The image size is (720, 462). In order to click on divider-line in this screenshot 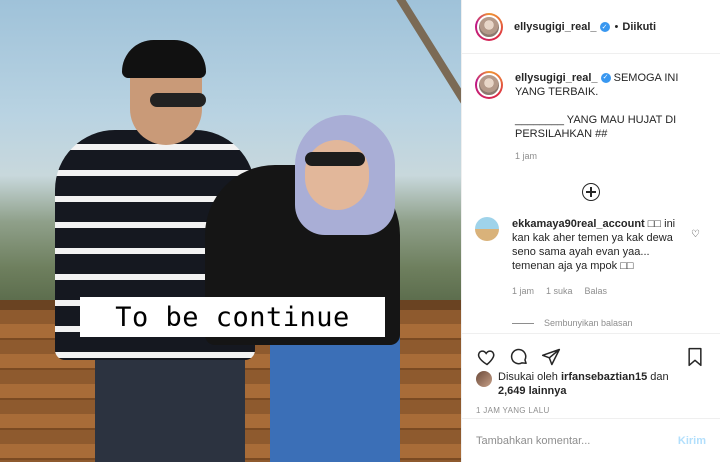, I will do `click(523, 323)`.